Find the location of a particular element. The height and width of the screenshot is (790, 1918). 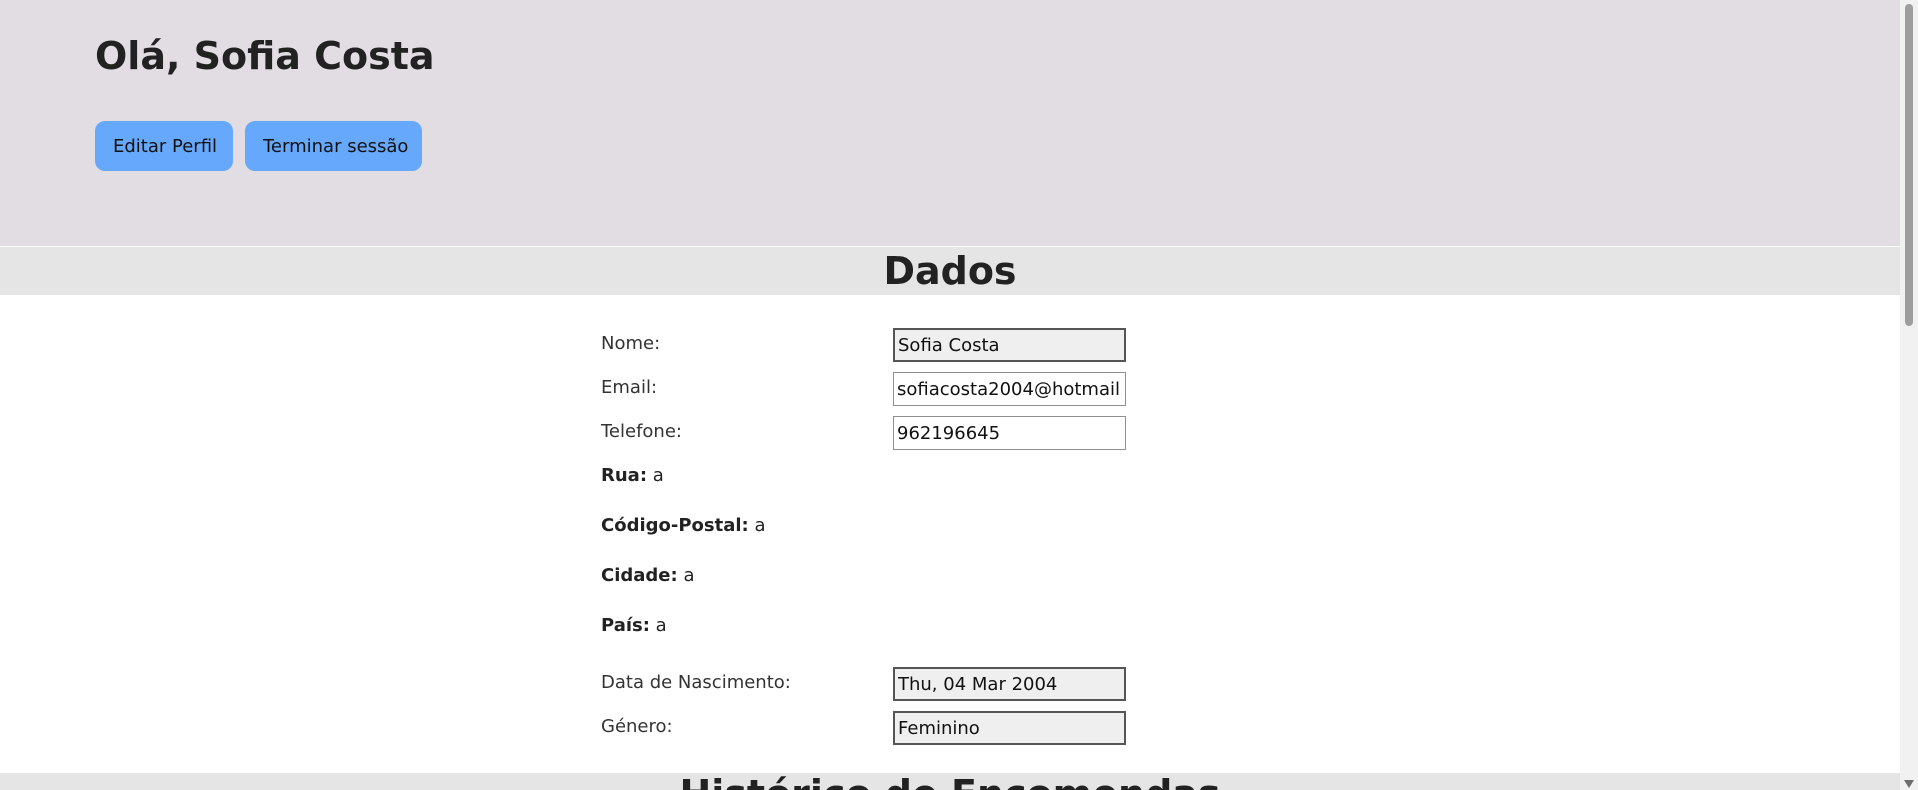

rua-line: Rua: a is located at coordinates (632, 475).